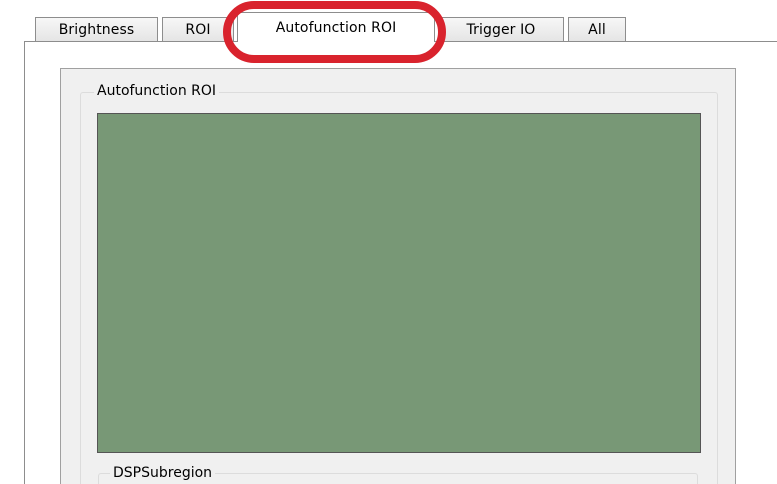 The width and height of the screenshot is (777, 484). I want to click on autofunction-roi-groupbox-label: Autofunction ROI, so click(157, 91).